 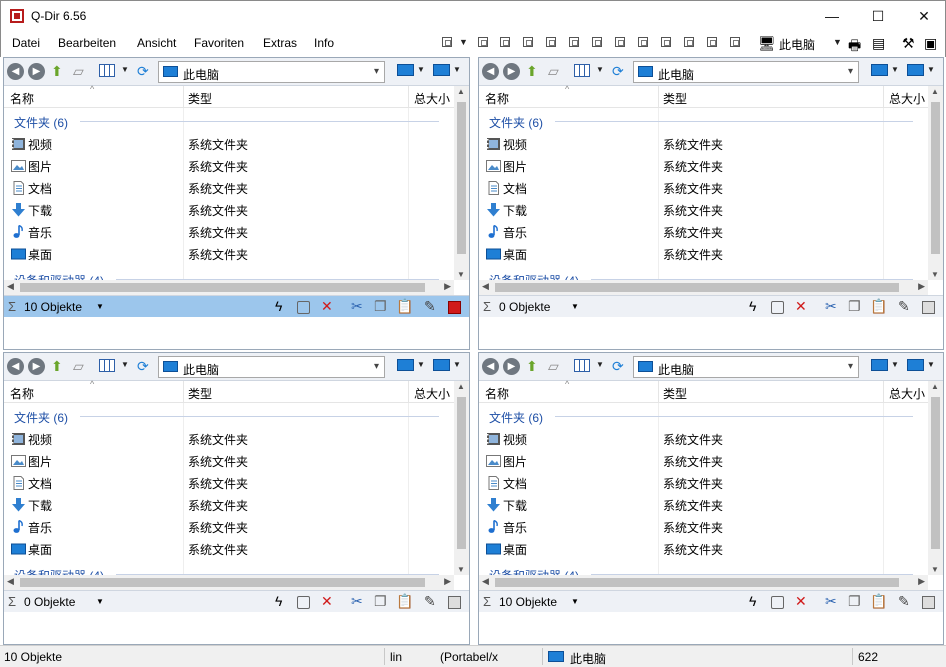 What do you see at coordinates (854, 47) in the screenshot?
I see `print-icon: 🖶` at bounding box center [854, 47].